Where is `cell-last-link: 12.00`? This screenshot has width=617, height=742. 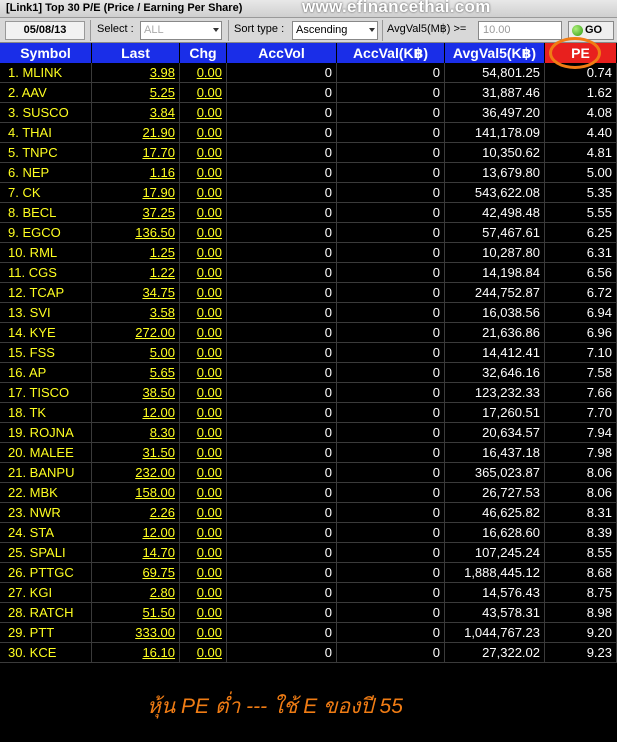 cell-last-link: 12.00 is located at coordinates (158, 412).